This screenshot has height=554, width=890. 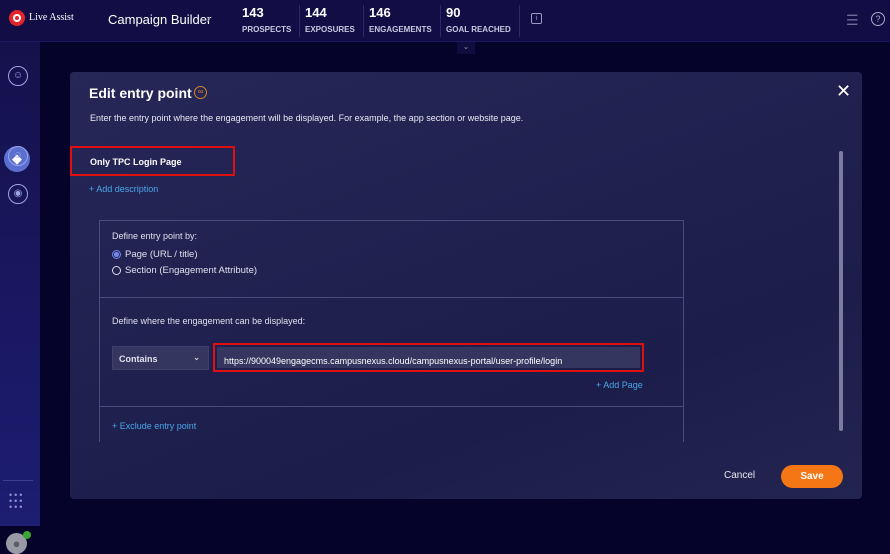 I want to click on save-button: Save, so click(x=812, y=476).